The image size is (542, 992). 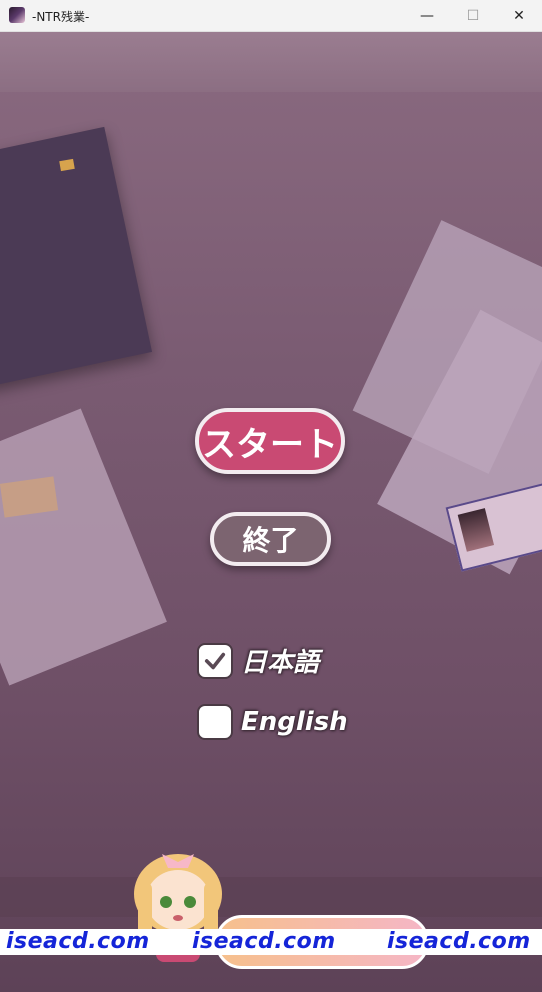 What do you see at coordinates (271, 897) in the screenshot?
I see `background-shelf` at bounding box center [271, 897].